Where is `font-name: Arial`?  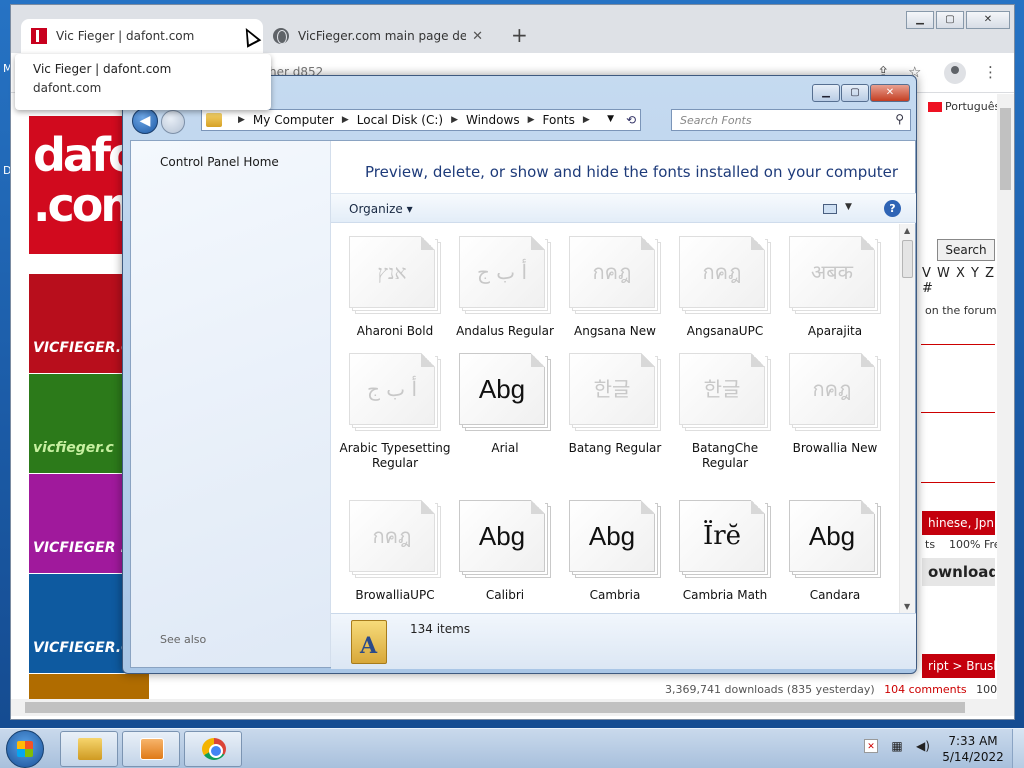
font-name: Arial is located at coordinates (505, 448).